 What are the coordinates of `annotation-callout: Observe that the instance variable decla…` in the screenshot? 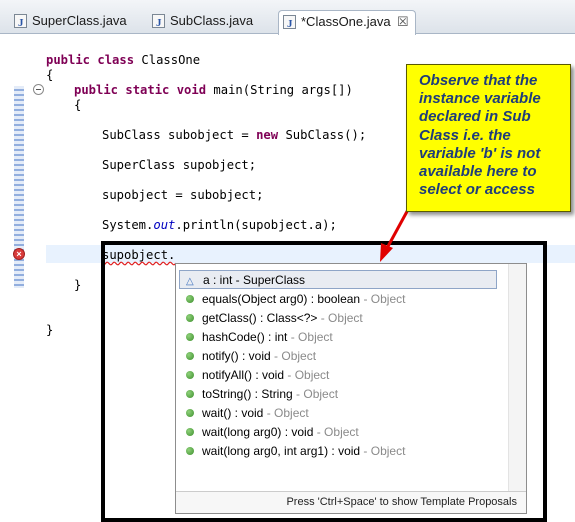 It's located at (488, 138).